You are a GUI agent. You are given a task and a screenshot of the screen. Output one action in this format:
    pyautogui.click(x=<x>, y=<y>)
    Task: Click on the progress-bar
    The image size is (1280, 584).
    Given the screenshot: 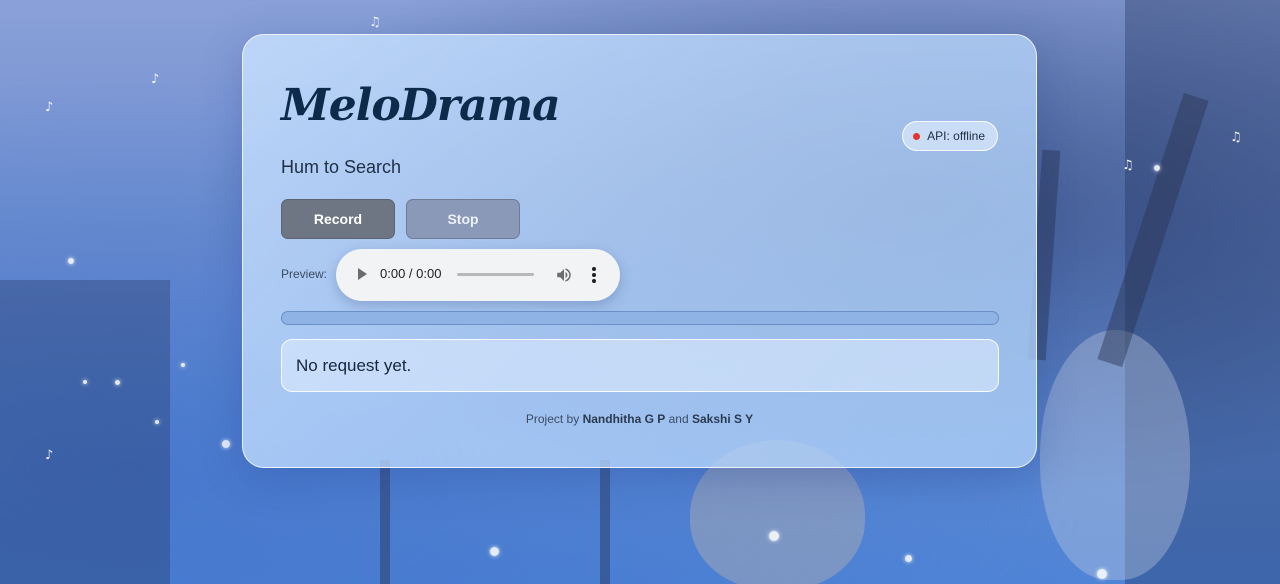 What is the action you would take?
    pyautogui.click(x=640, y=318)
    